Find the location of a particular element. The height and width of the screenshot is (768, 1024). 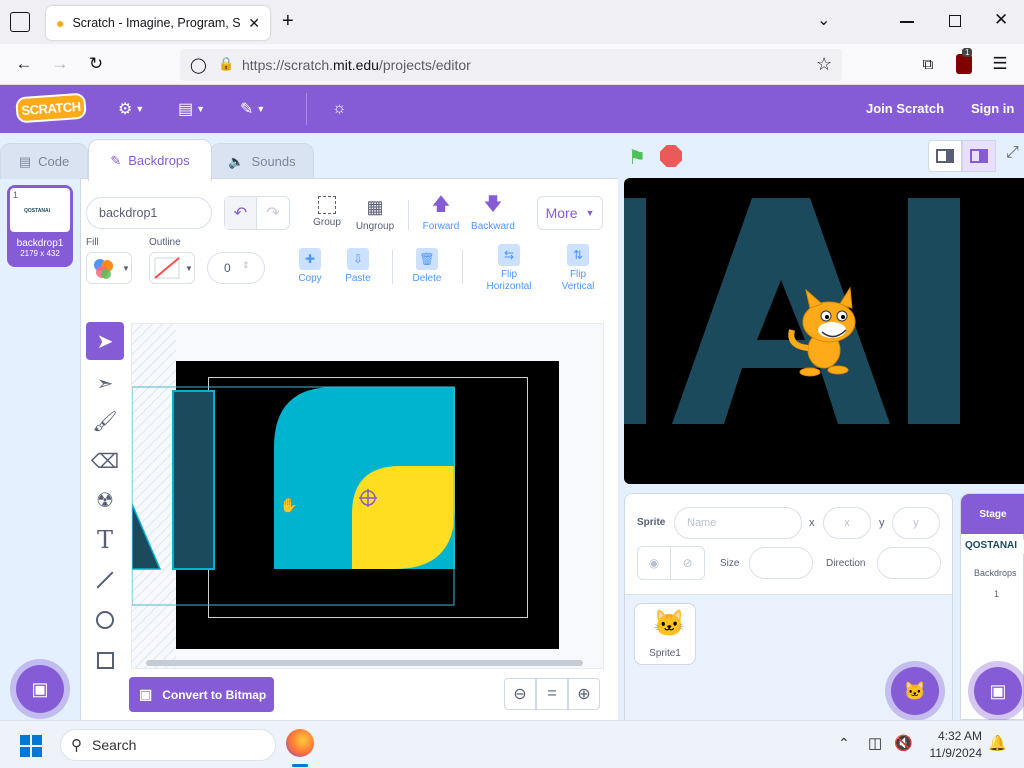

canvas-horizontal-scrollbar is located at coordinates (364, 663).